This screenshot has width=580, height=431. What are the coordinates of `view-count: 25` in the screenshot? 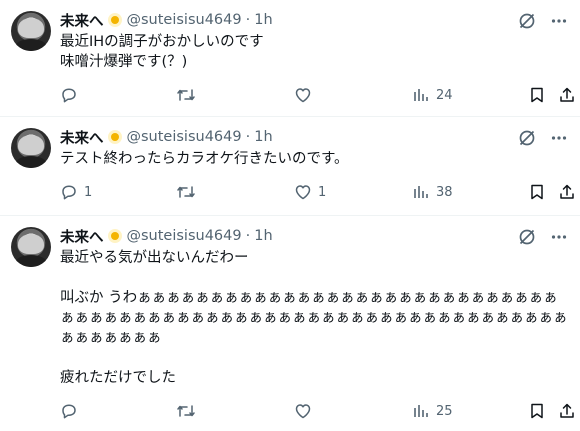 It's located at (444, 411).